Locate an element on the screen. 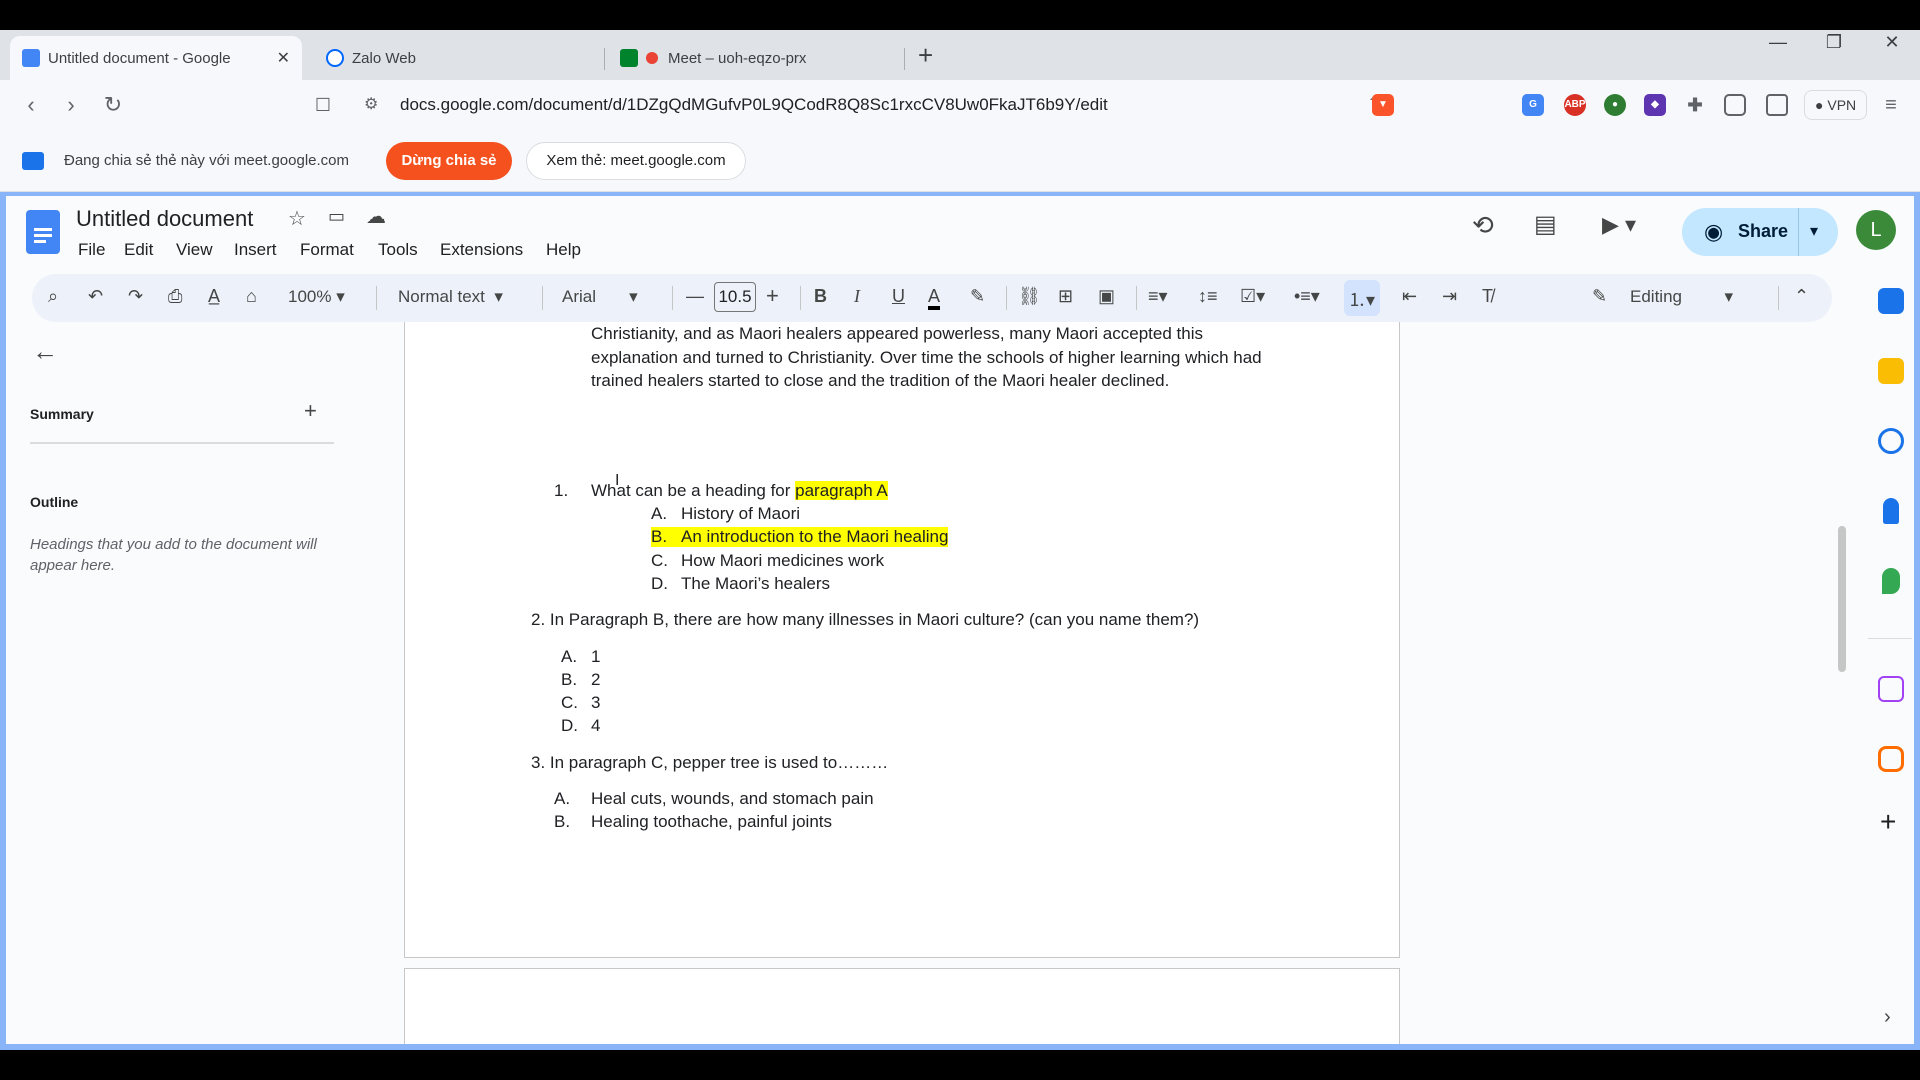  increase-indent-icon: ⇥ is located at coordinates (1449, 296).